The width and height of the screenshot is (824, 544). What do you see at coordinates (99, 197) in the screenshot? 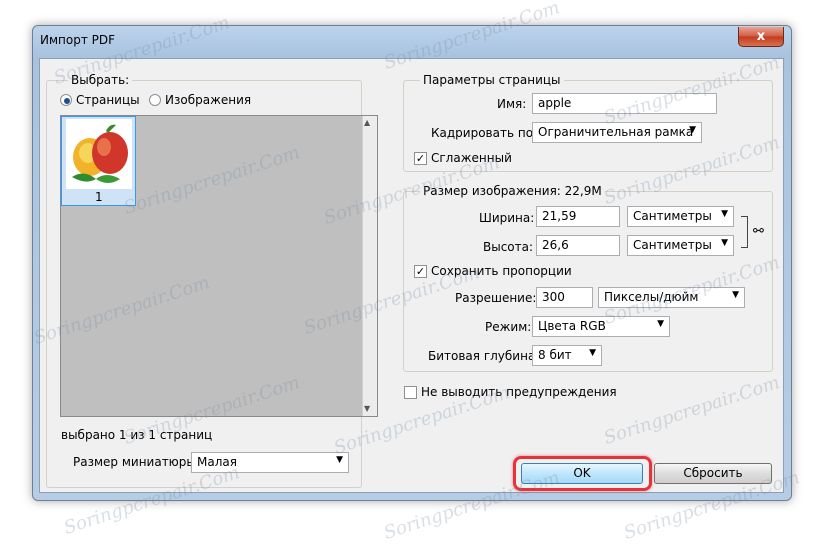
I see `thumbnail-number: 1` at bounding box center [99, 197].